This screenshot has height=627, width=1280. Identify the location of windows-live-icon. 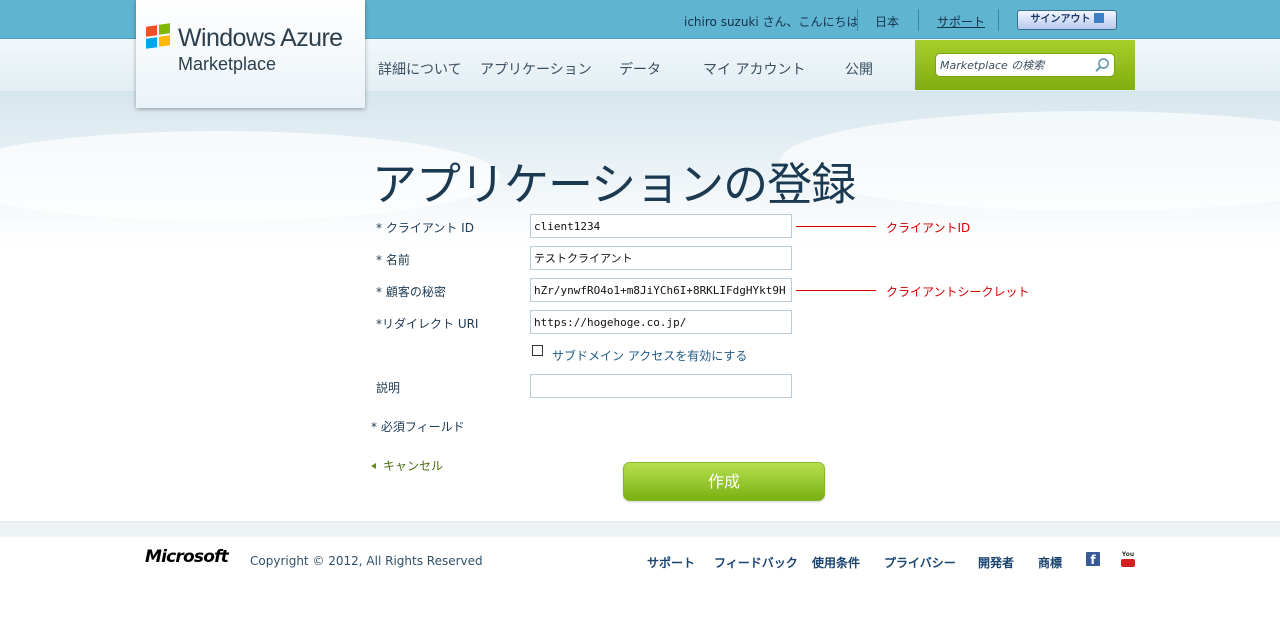
(1098, 18).